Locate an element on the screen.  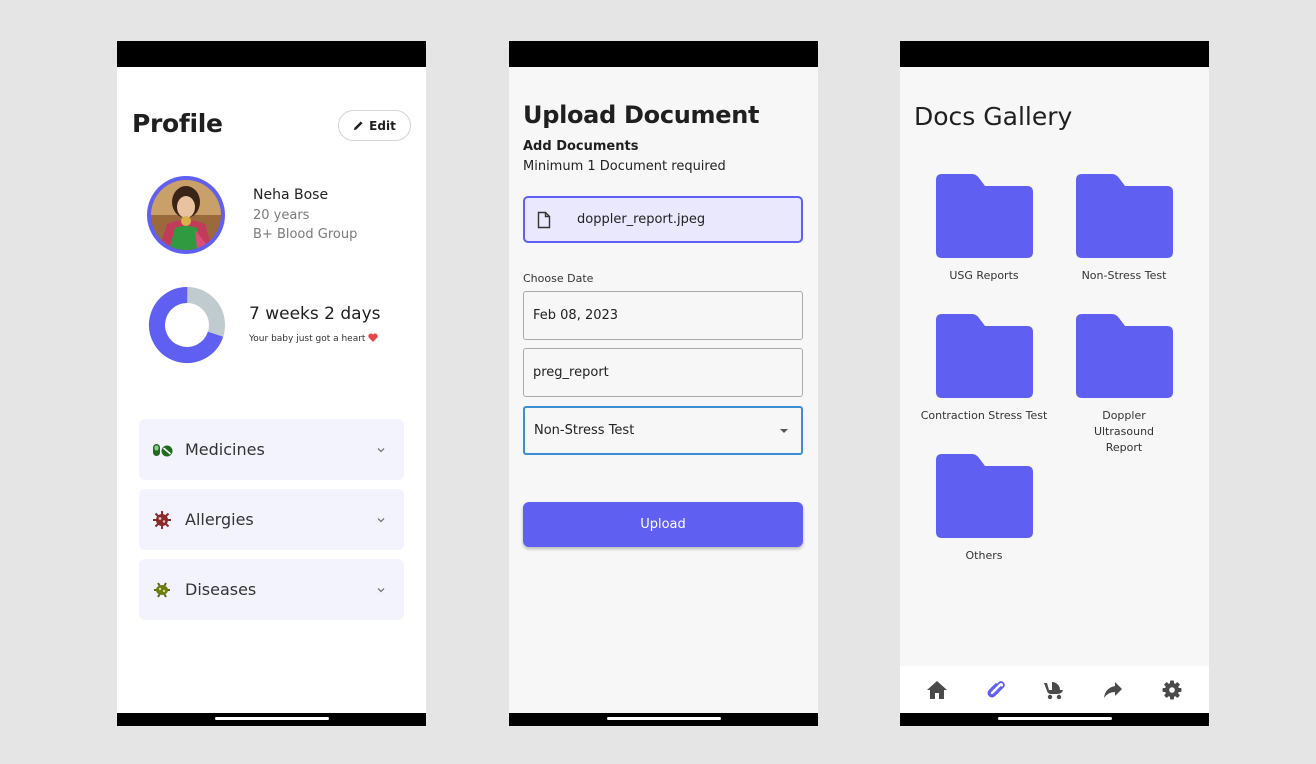
folder-others: Others is located at coordinates (984, 509).